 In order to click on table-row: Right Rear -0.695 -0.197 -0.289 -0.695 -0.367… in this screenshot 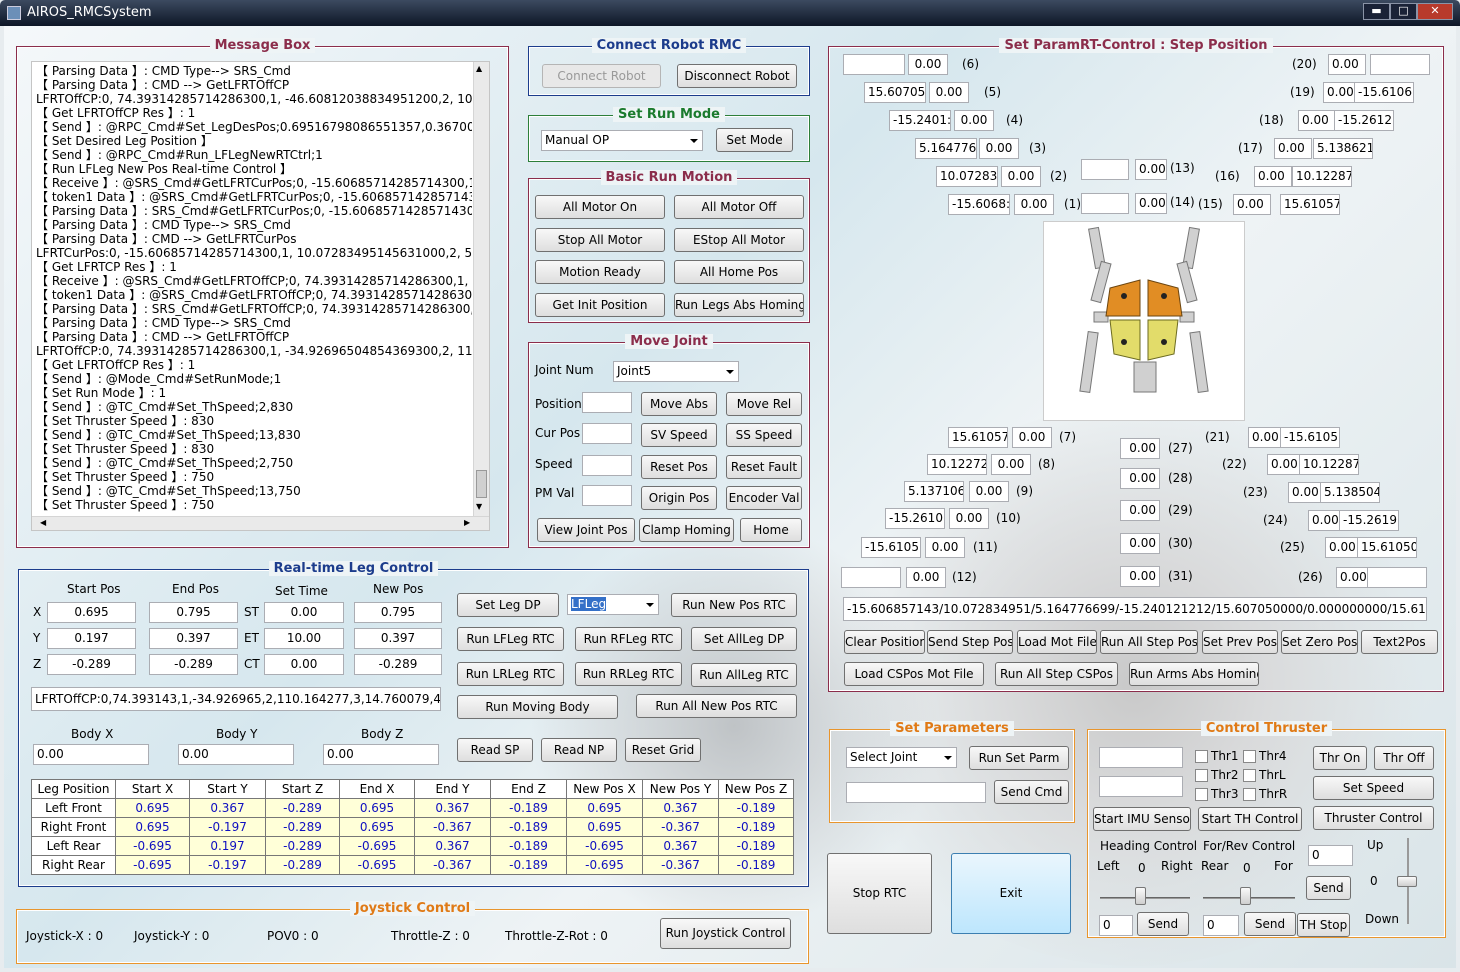, I will do `click(412, 865)`.